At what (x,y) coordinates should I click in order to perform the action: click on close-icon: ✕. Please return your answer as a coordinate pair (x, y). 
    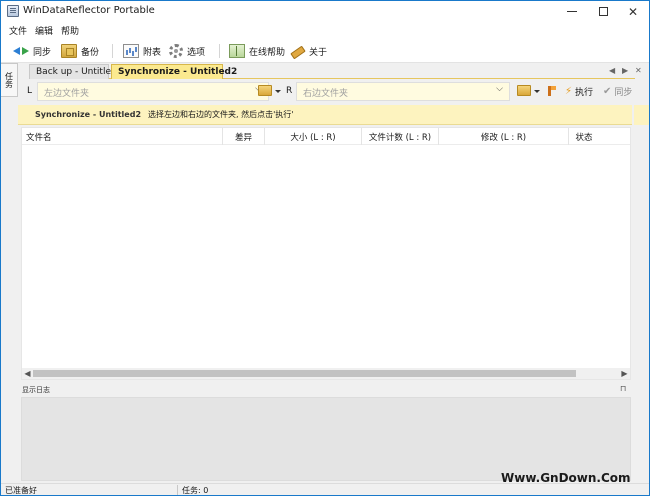
    Looking at the image, I should click on (633, 11).